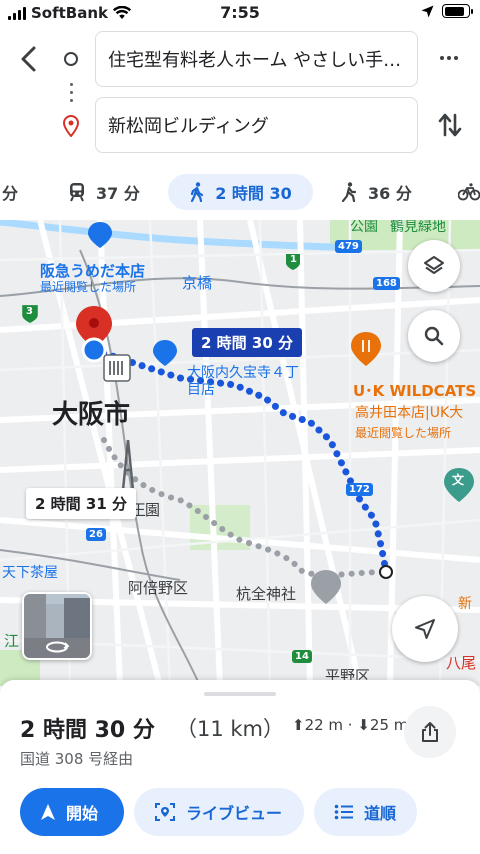 Image resolution: width=480 pixels, height=854 pixels. I want to click on river, so click(180, 236).